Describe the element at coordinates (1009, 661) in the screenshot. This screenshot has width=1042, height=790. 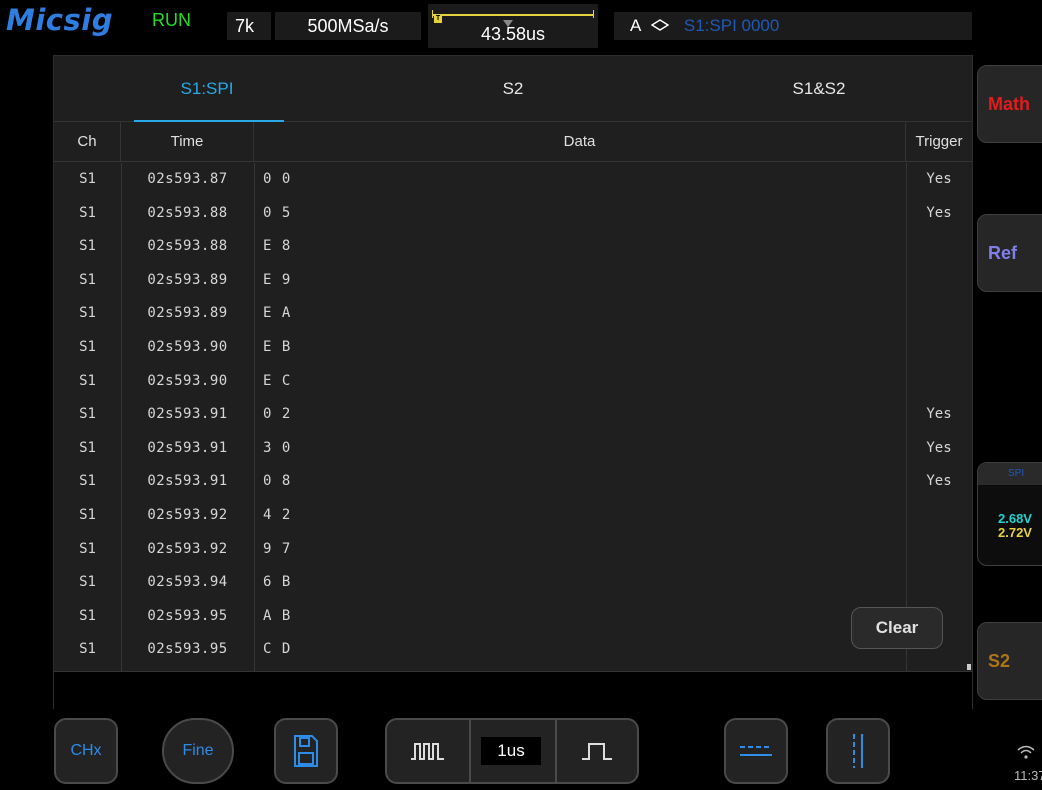
I see `s2-button: S2` at that location.